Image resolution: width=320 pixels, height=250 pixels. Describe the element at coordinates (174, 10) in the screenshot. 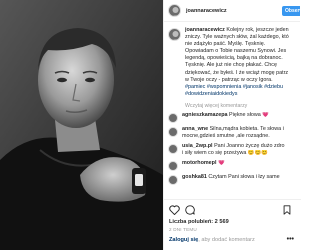

I see `author-avatar` at that location.